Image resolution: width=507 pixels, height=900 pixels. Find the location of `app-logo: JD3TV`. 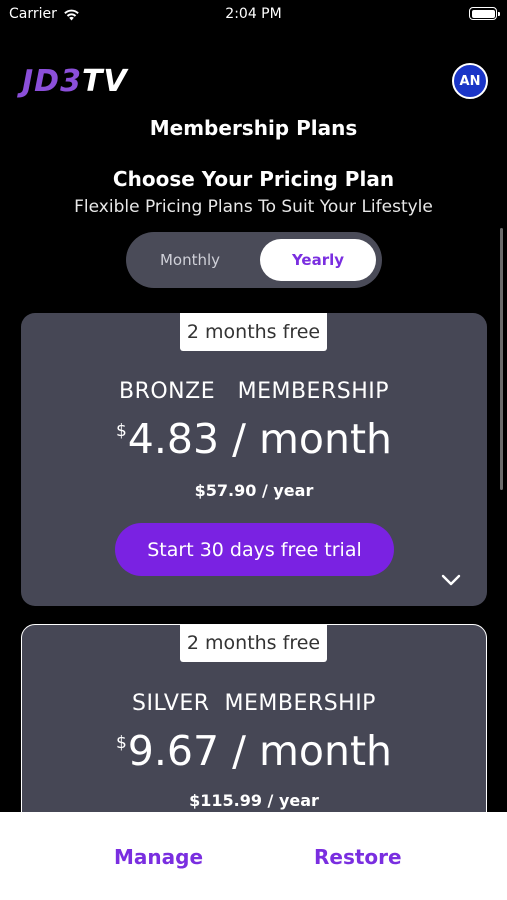

app-logo: JD3TV is located at coordinates (75, 81).